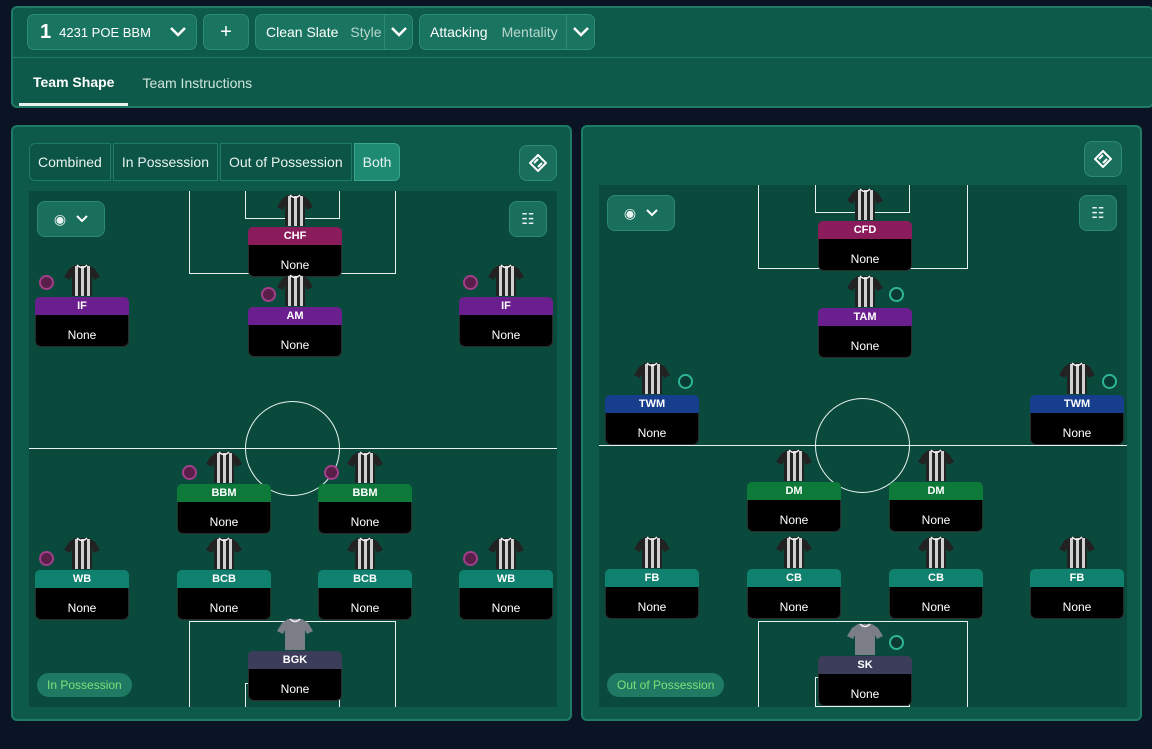 The height and width of the screenshot is (749, 1152). I want to click on tab-team-shape: Team Shape, so click(74, 83).